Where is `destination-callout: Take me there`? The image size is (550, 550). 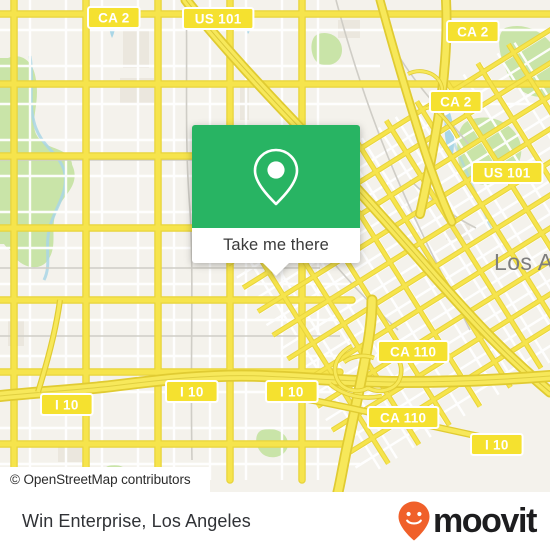 destination-callout: Take me there is located at coordinates (276, 200).